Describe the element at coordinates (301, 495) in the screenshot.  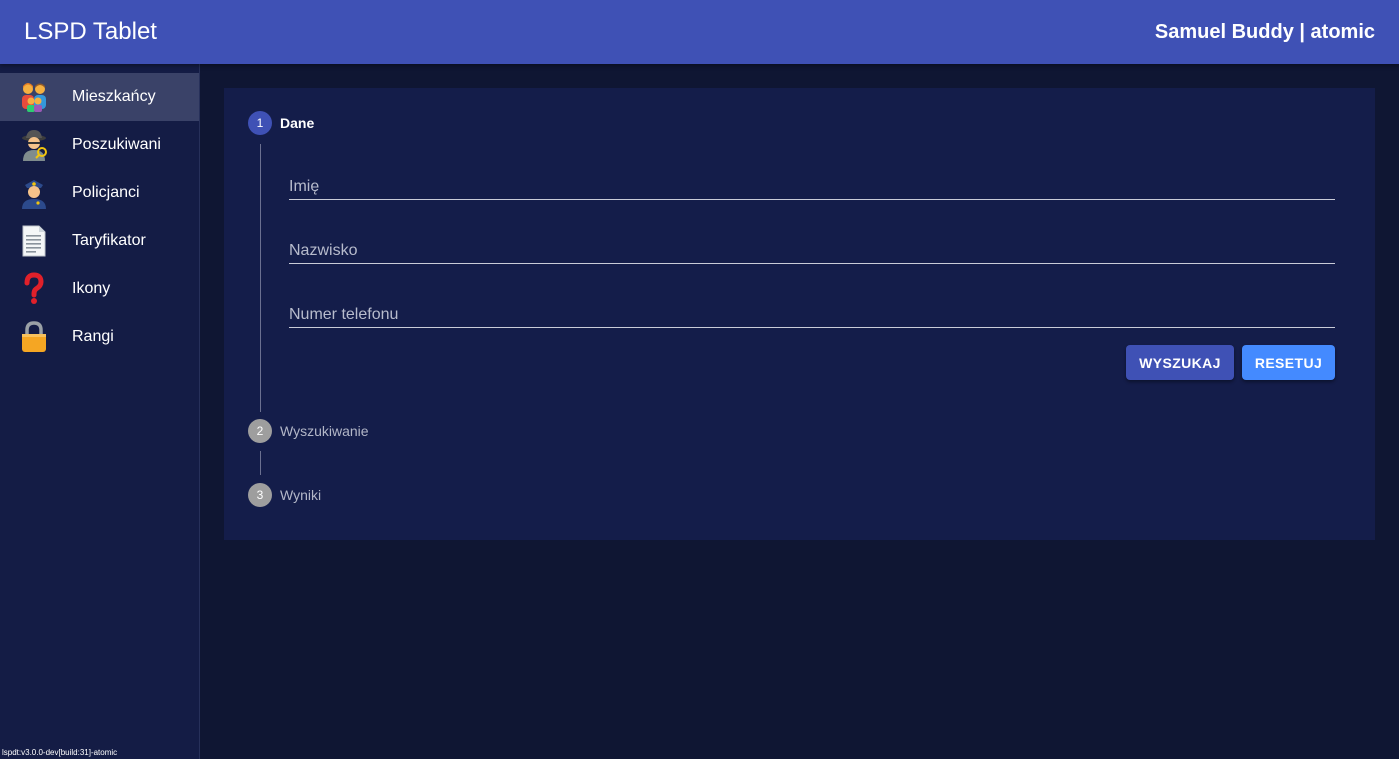
I see `step-label: Wyniki` at that location.